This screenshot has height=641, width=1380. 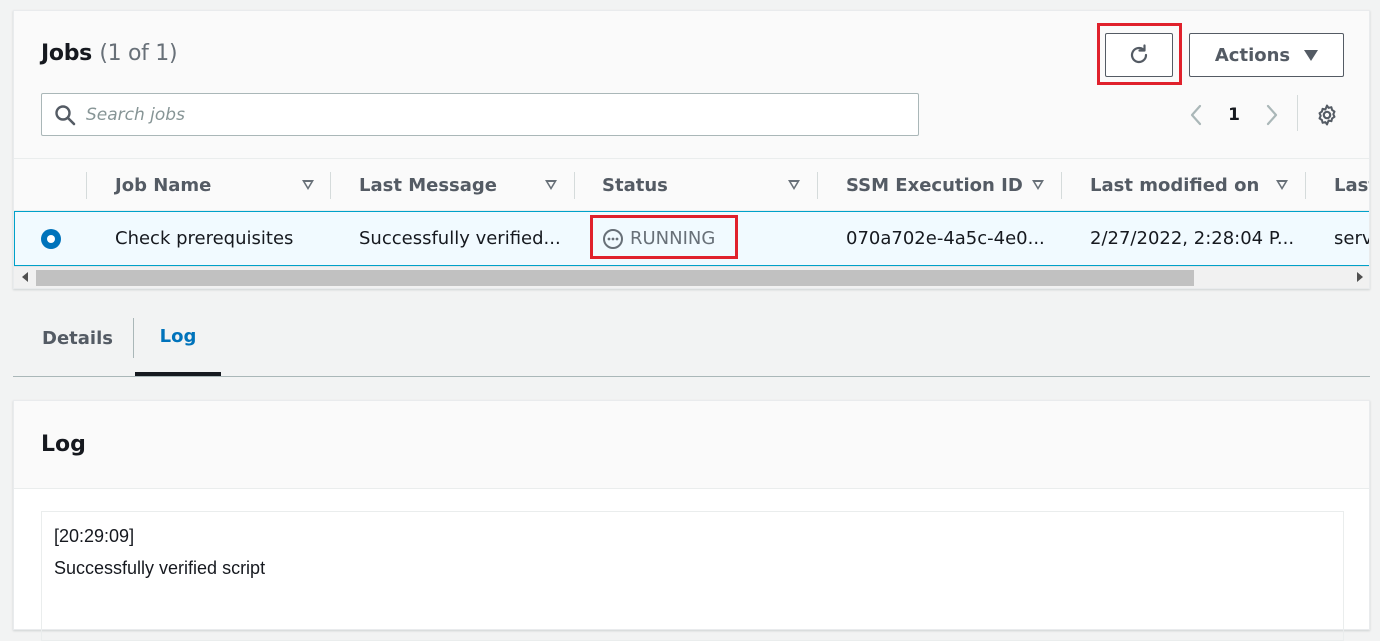 I want to click on column-header-last-message: Last Message, so click(x=467, y=185).